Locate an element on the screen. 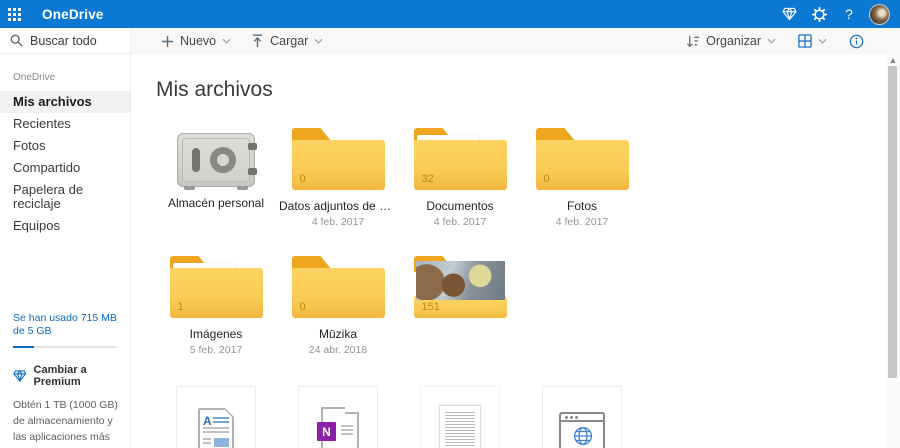  file-card is located at coordinates (582, 417).